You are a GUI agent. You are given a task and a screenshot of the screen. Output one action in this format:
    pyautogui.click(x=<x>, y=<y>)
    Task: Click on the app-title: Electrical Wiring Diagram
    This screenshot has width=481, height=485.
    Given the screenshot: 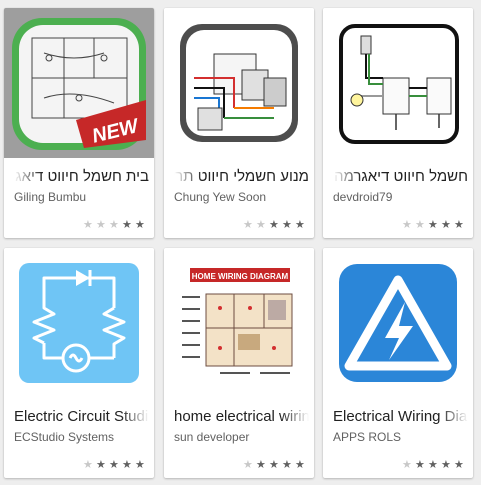 What is the action you would take?
    pyautogui.click(x=400, y=417)
    